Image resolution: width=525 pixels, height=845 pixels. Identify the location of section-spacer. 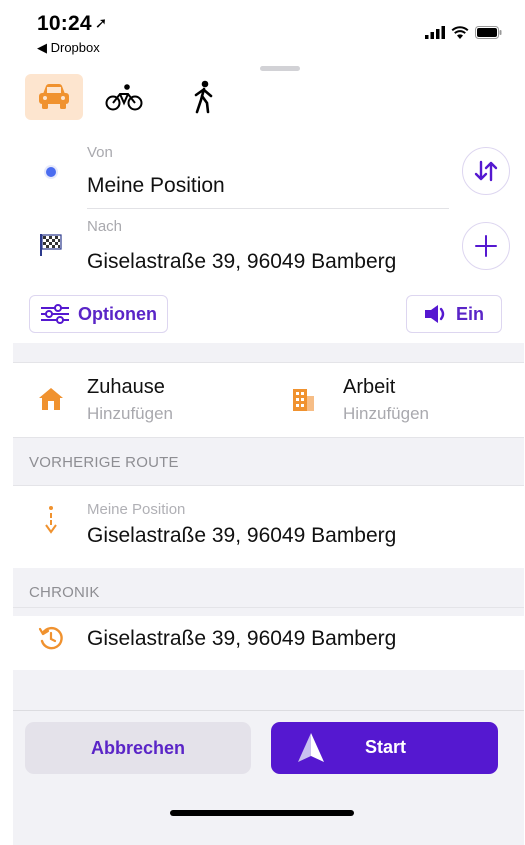
(268, 352).